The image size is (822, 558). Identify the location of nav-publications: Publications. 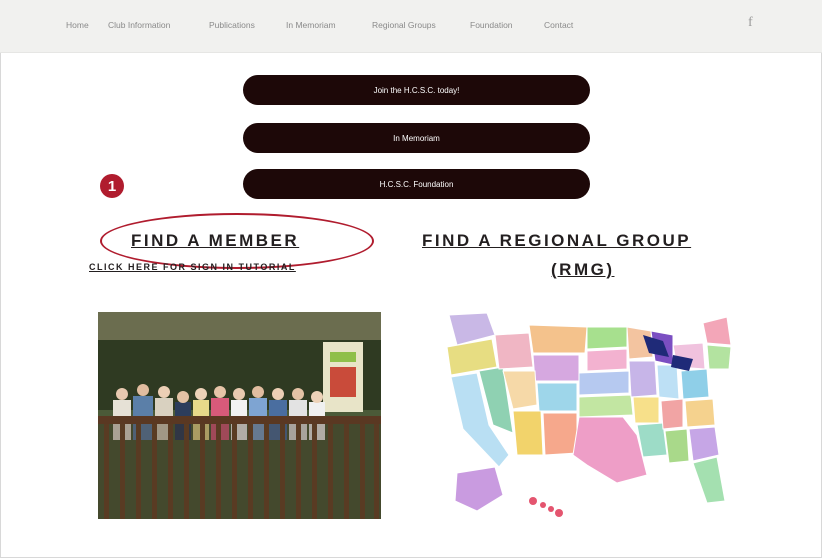
(232, 25).